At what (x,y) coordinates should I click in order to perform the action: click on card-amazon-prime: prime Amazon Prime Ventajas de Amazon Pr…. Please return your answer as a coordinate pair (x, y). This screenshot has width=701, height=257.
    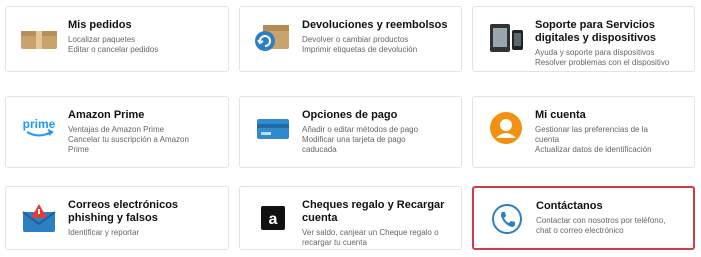
    Looking at the image, I should click on (117, 132).